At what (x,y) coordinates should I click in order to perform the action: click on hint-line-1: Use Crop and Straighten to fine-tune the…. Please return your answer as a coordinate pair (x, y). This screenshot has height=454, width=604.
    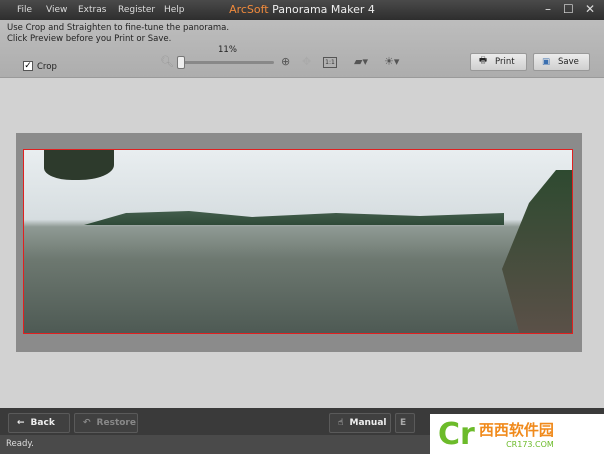
    Looking at the image, I should click on (118, 28).